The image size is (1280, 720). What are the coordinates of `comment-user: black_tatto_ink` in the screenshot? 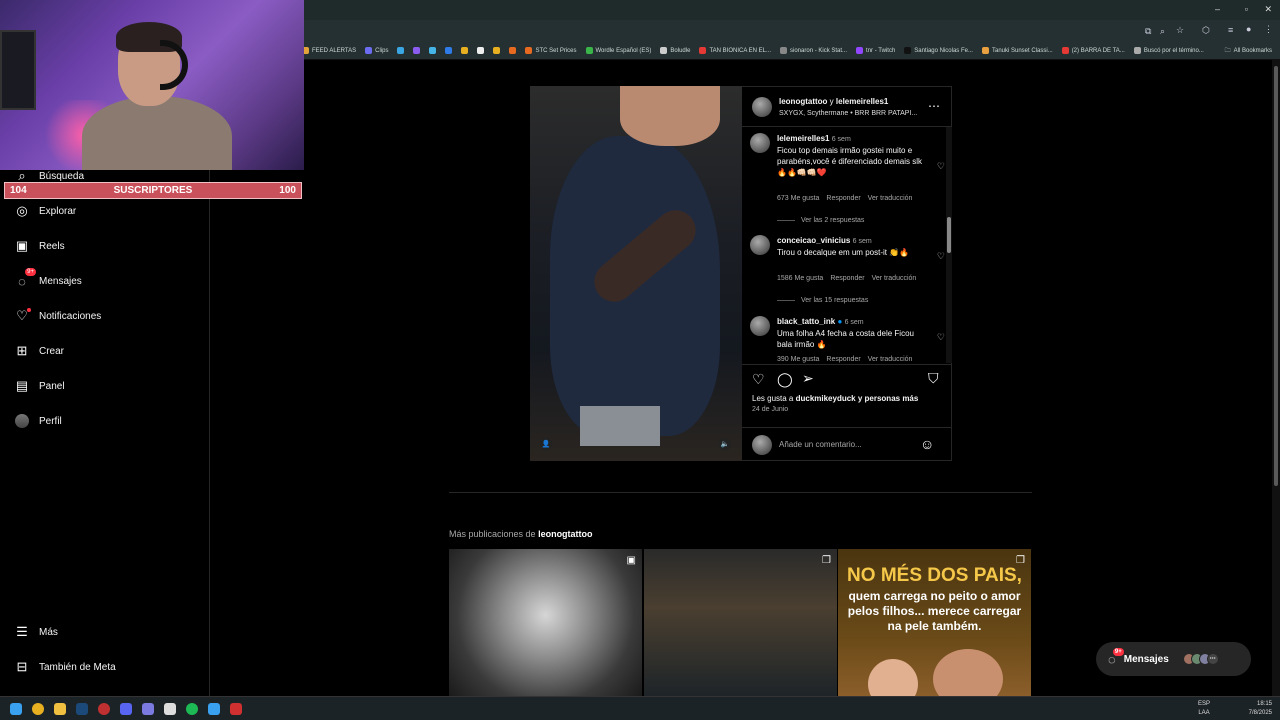 It's located at (806, 321).